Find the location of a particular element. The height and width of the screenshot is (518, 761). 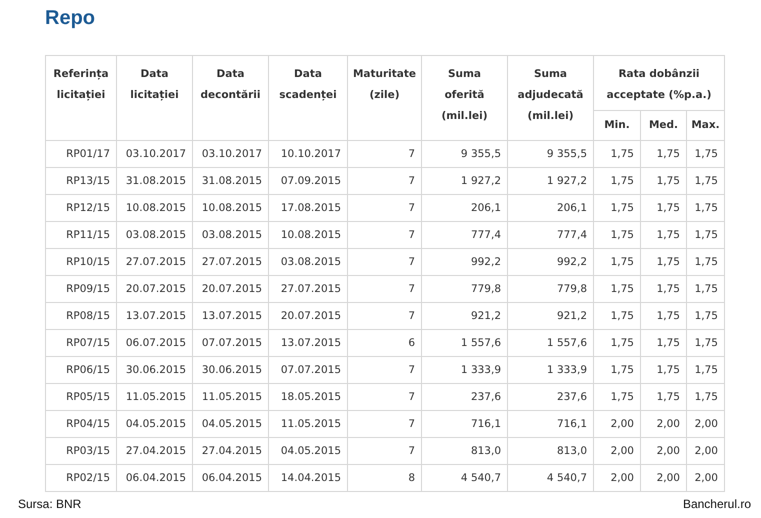

table-cell: RP12/15 is located at coordinates (81, 208).